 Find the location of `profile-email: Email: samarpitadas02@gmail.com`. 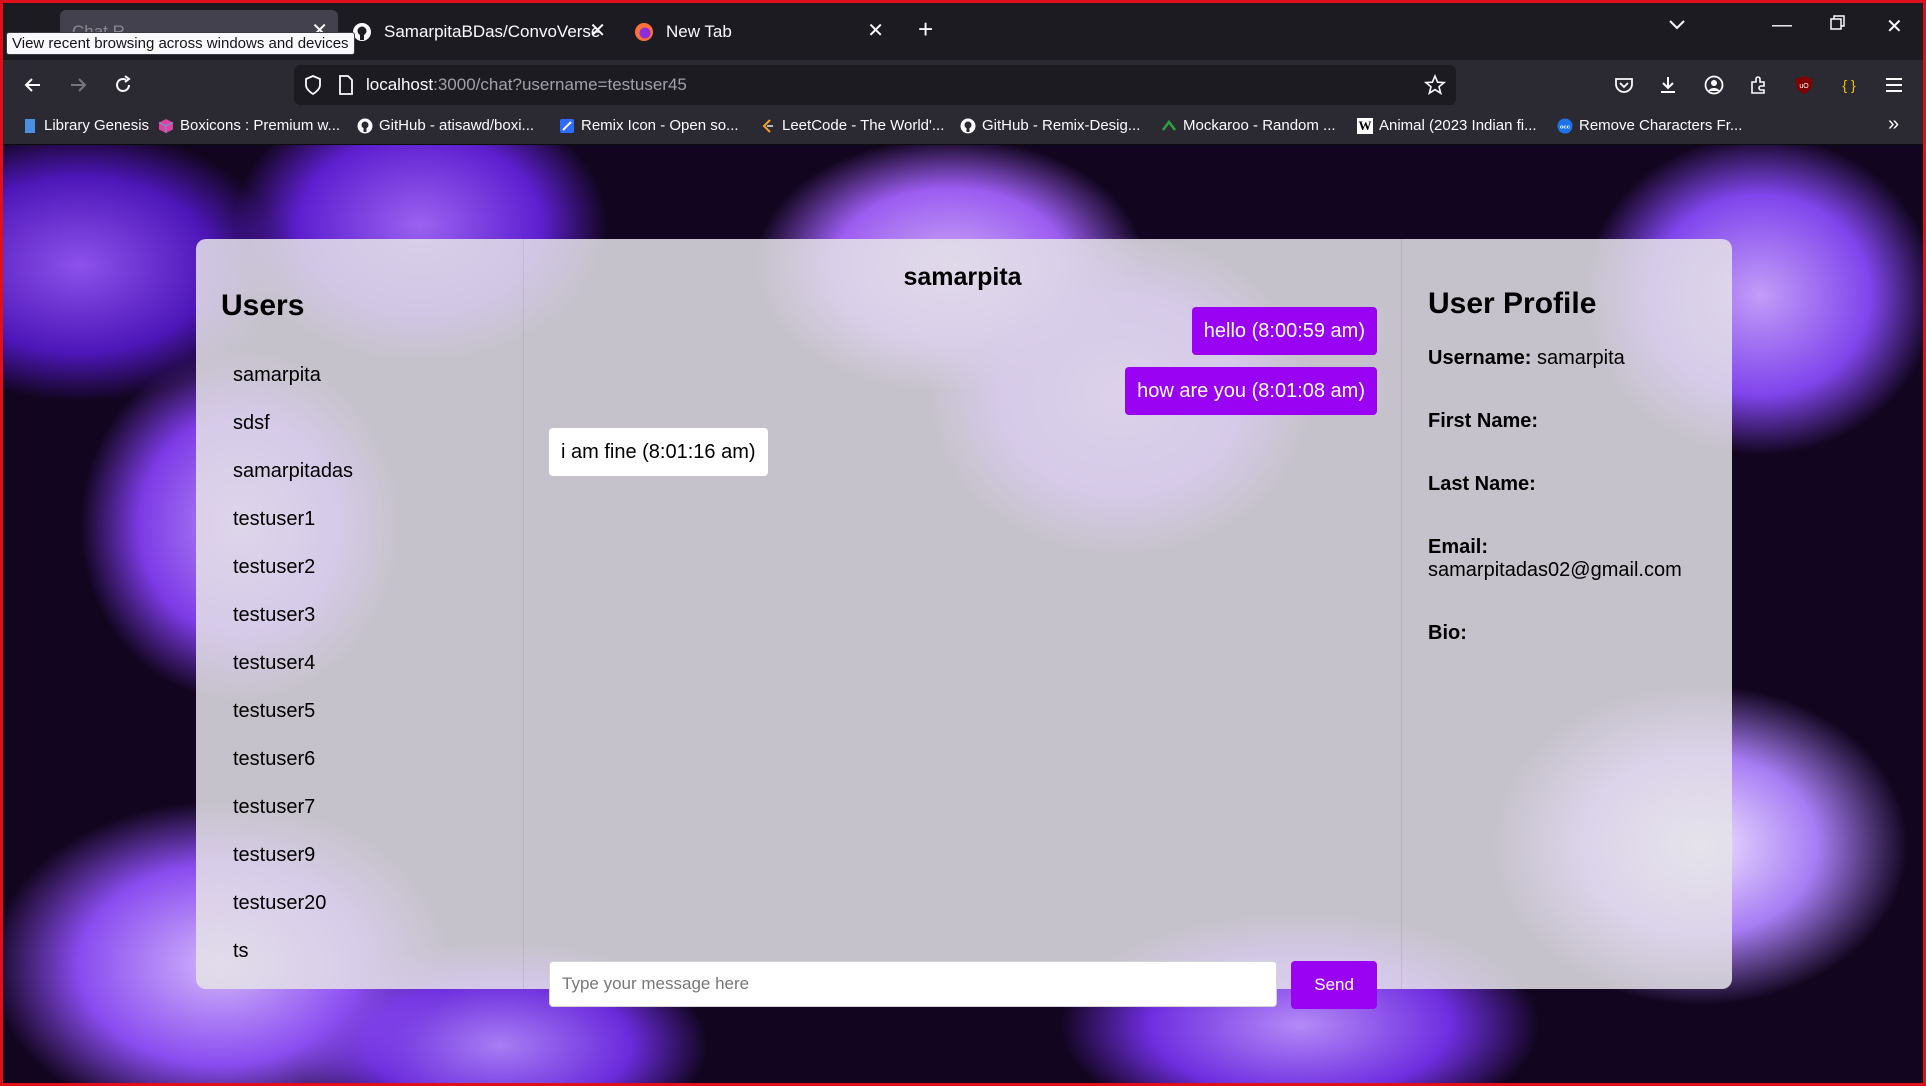

profile-email: Email: samarpitadas02@gmail.com is located at coordinates (1573, 559).